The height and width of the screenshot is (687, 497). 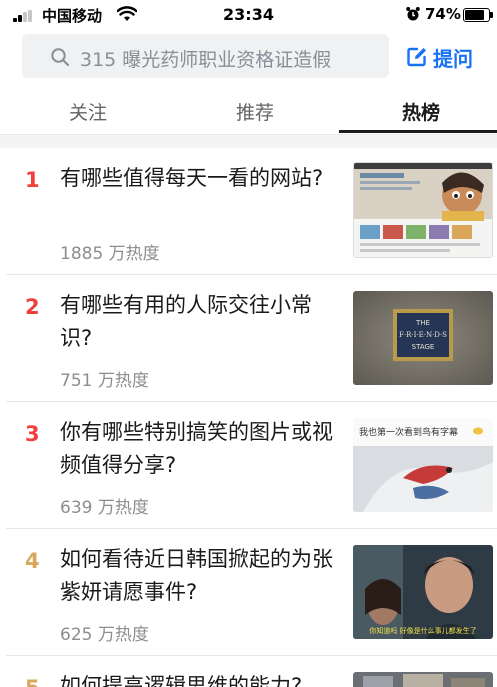 I want to click on feed-tabs: 关注 推荐 热榜, so click(x=248, y=111).